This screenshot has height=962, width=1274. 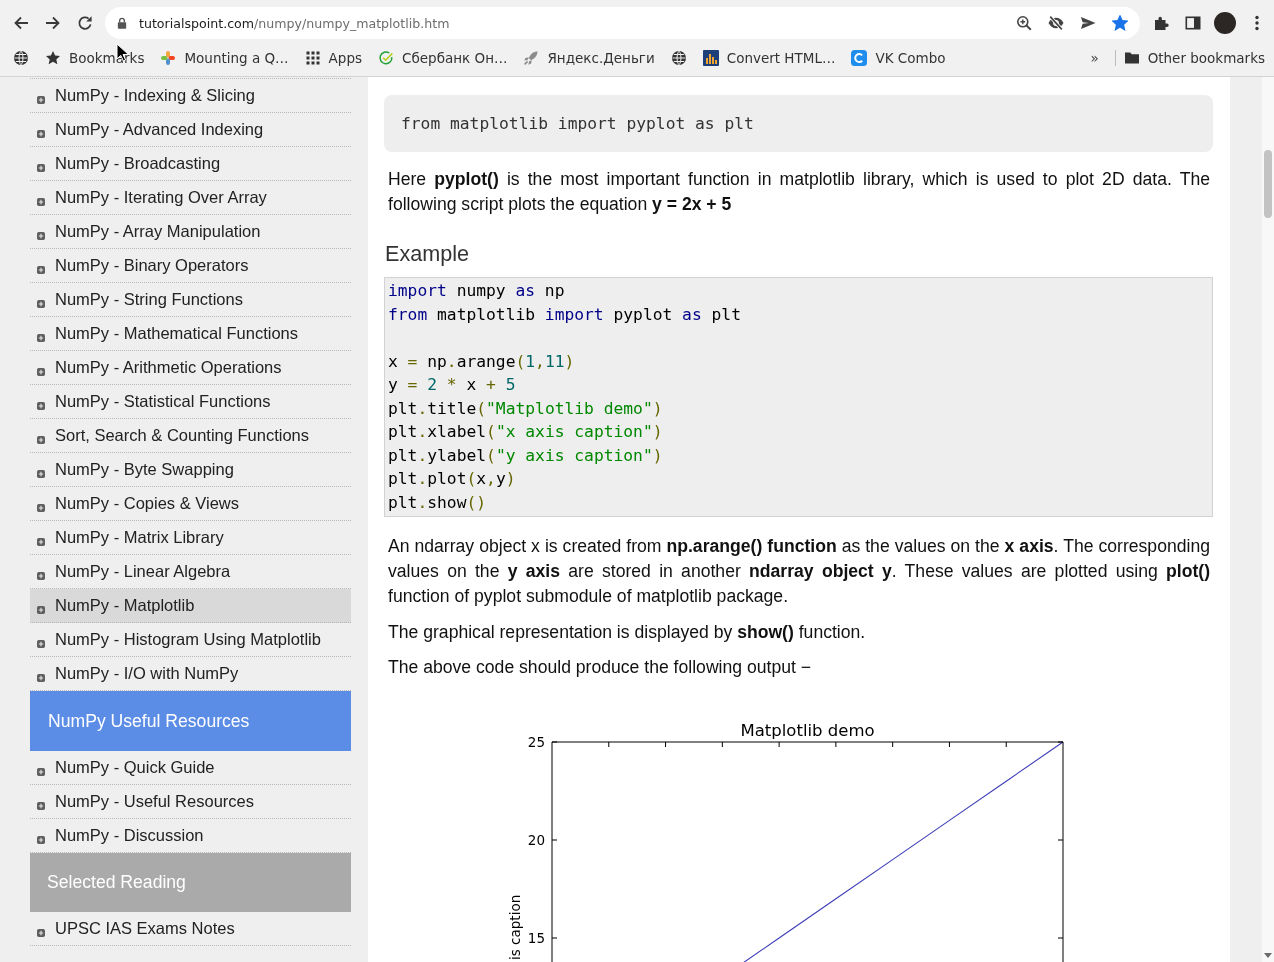 What do you see at coordinates (1056, 23) in the screenshot?
I see `eye-off-icon` at bounding box center [1056, 23].